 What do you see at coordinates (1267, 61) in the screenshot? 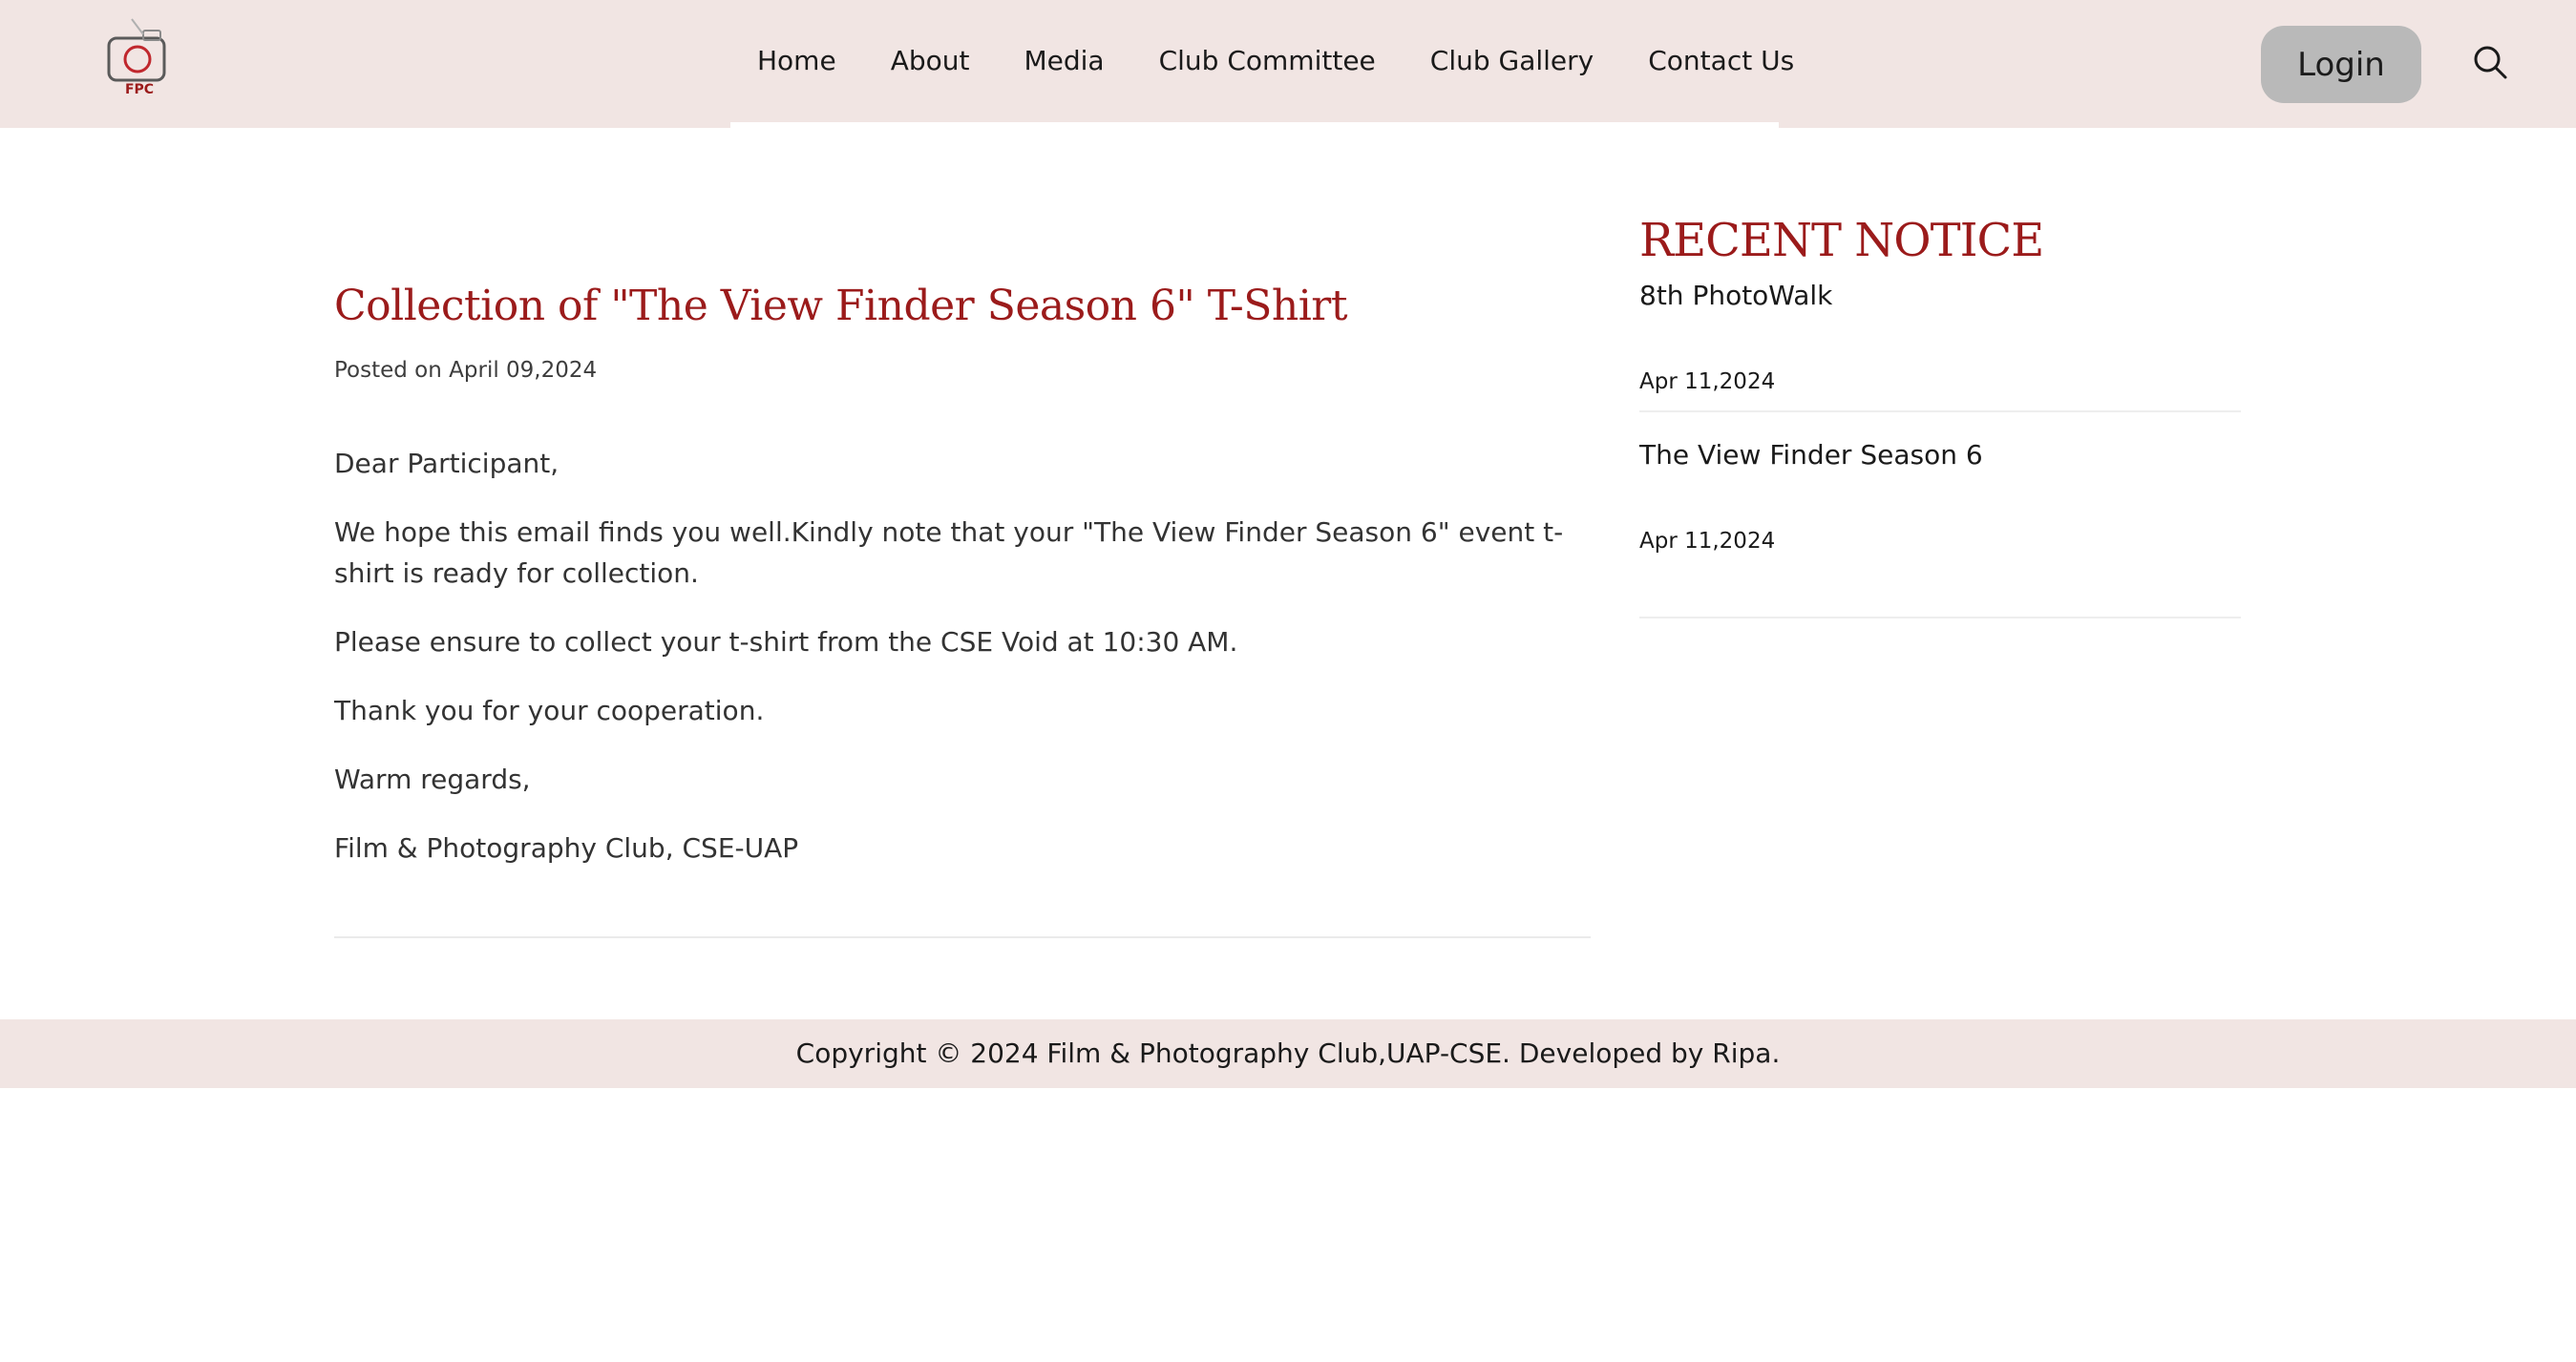
I see `nav-club-committee: Club Committee` at bounding box center [1267, 61].